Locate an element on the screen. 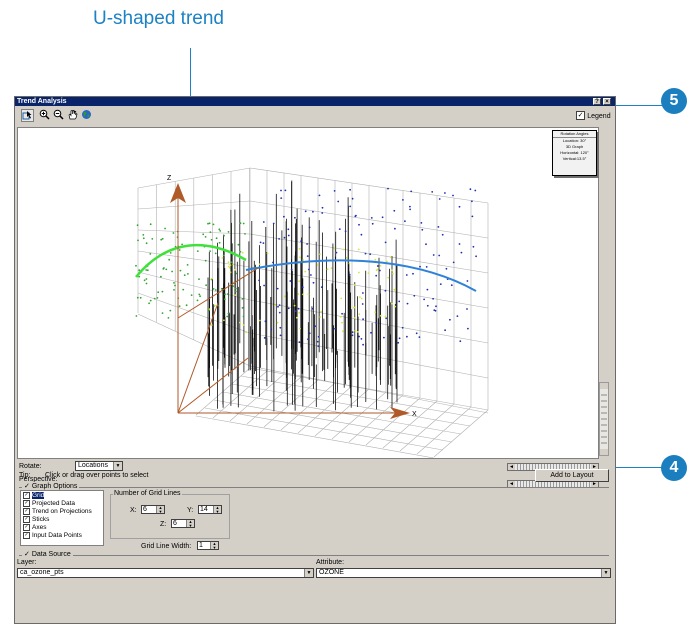 This screenshot has width=689, height=624. graph-options-label: ✓ Graph Options is located at coordinates (51, 486).